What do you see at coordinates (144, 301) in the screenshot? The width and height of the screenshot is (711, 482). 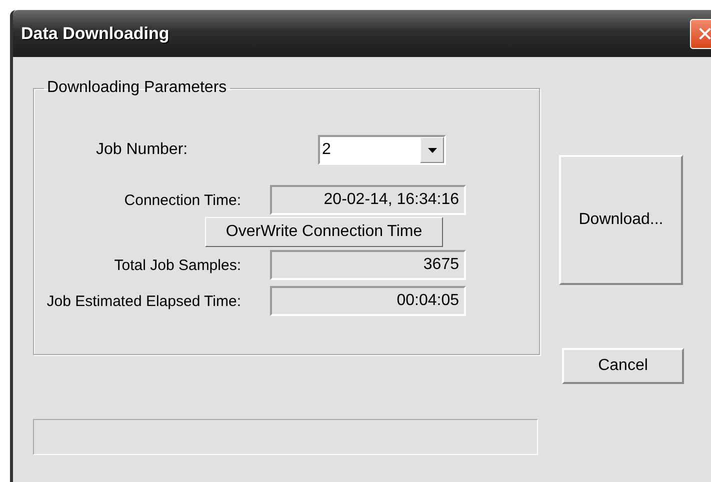 I see `field-label: Job Estimated Elapsed Time:` at bounding box center [144, 301].